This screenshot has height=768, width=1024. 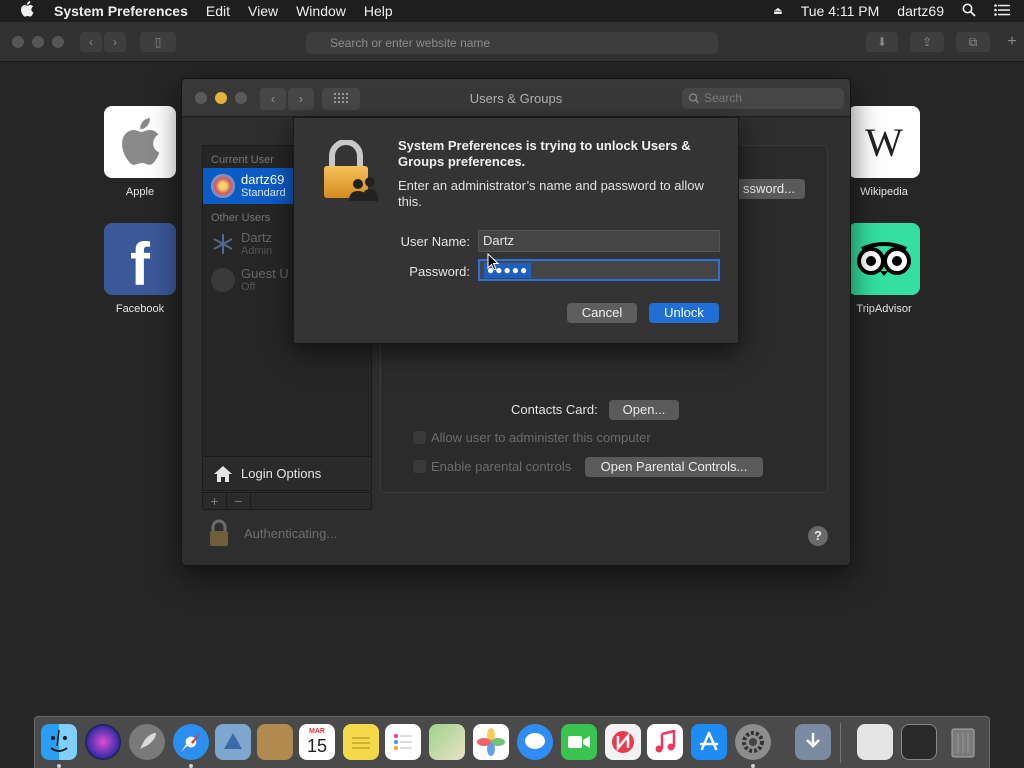 What do you see at coordinates (882, 42) in the screenshot?
I see `downloads-icon: ⬇` at bounding box center [882, 42].